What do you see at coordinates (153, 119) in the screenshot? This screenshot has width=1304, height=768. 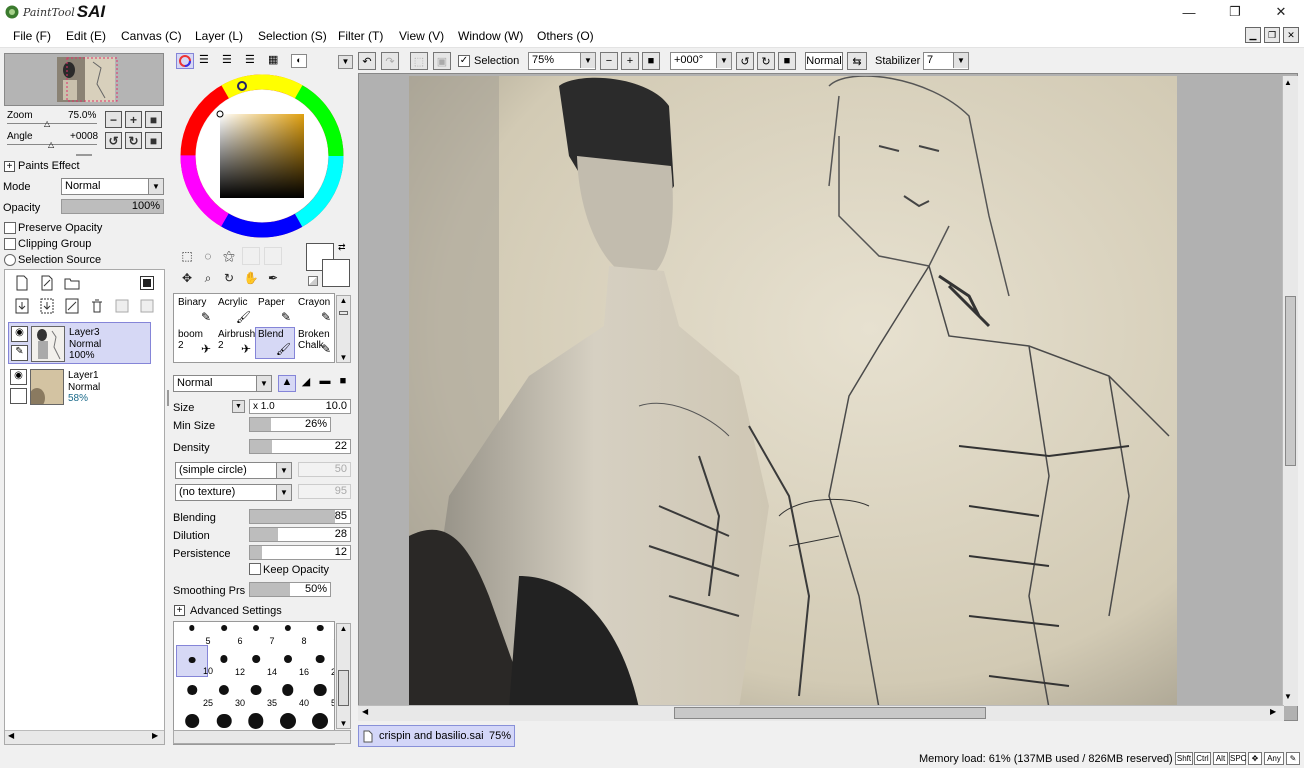 I see `zoom-reset-button: ■` at bounding box center [153, 119].